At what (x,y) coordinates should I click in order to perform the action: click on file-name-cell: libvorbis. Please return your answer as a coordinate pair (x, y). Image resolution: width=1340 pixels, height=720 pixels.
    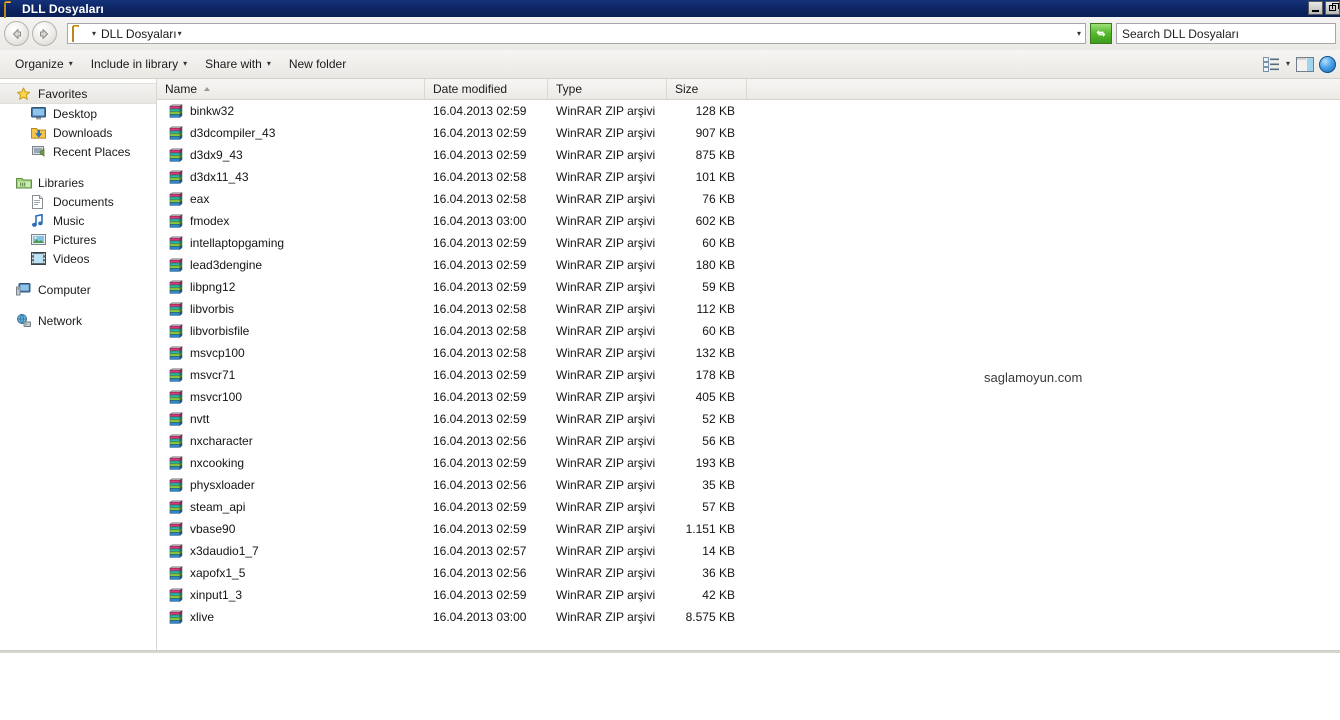
    Looking at the image, I should click on (291, 309).